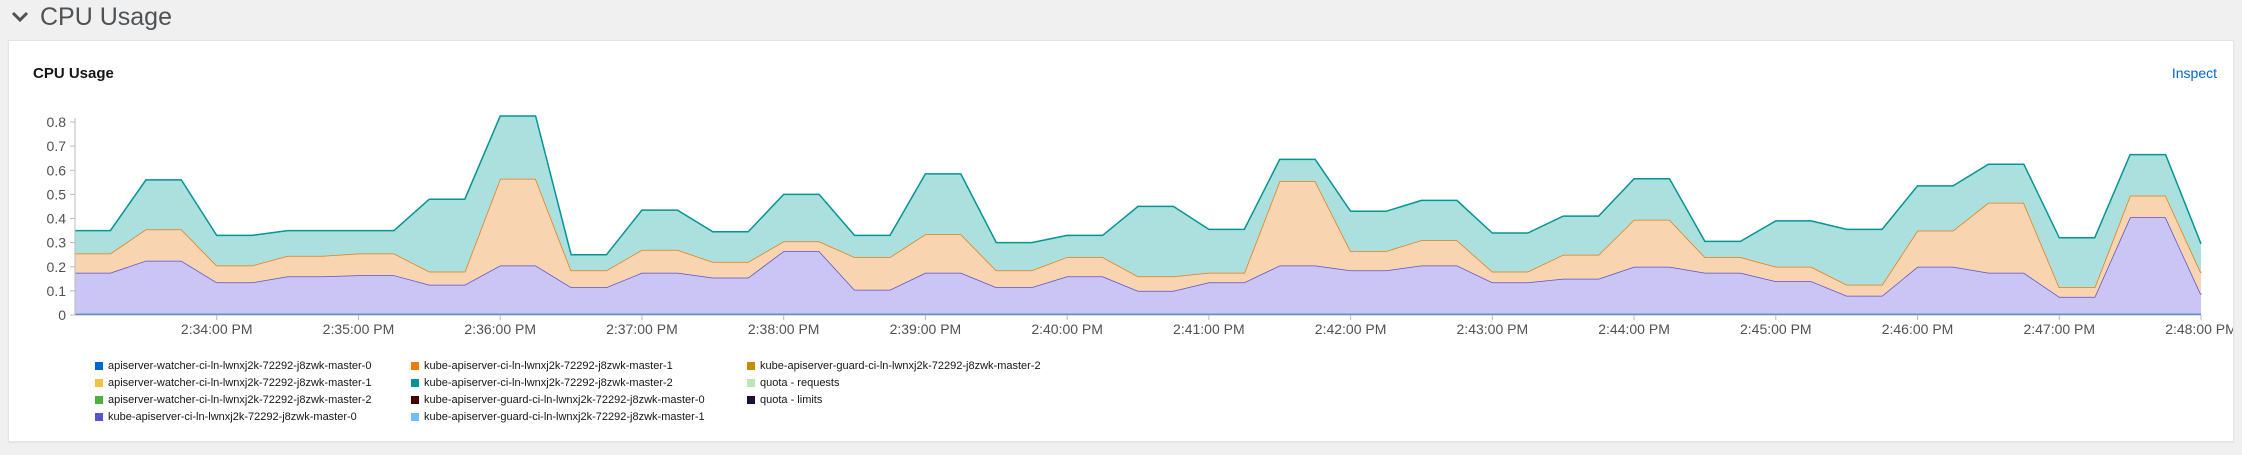  I want to click on x-tick-label: 2:34:00 PM, so click(217, 329).